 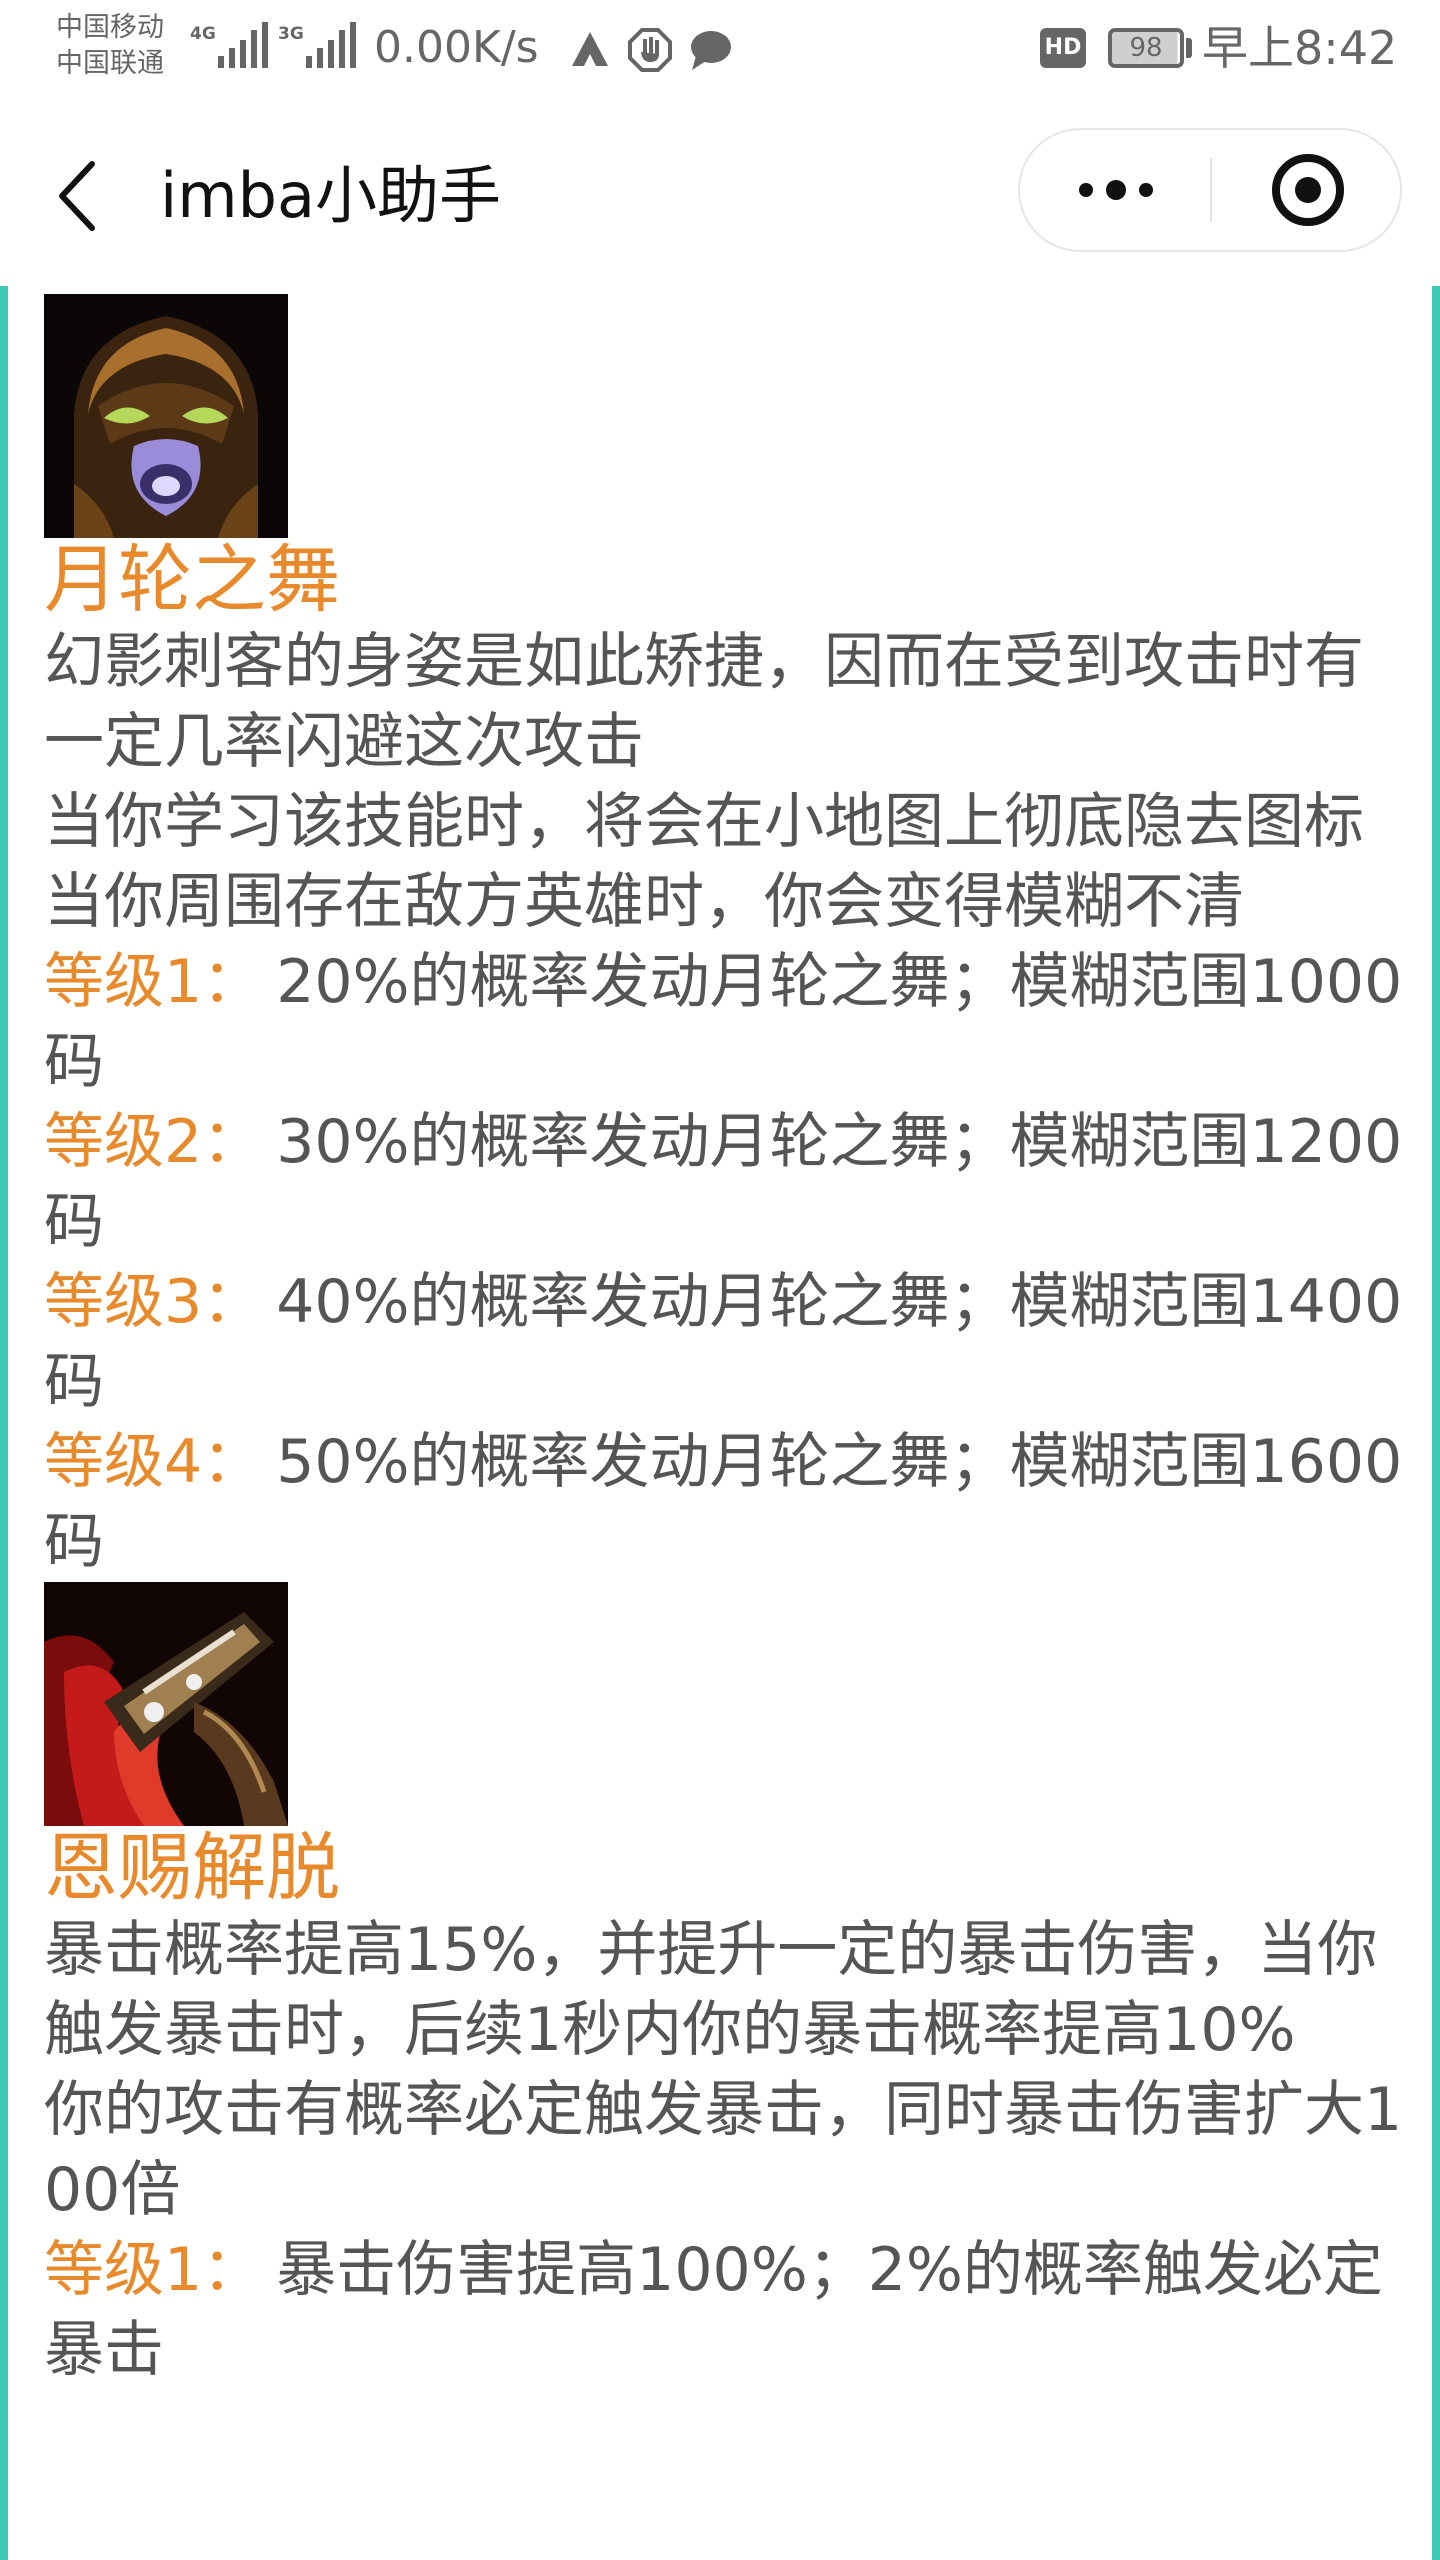 I want to click on network-4g-label: 4G, so click(x=203, y=34).